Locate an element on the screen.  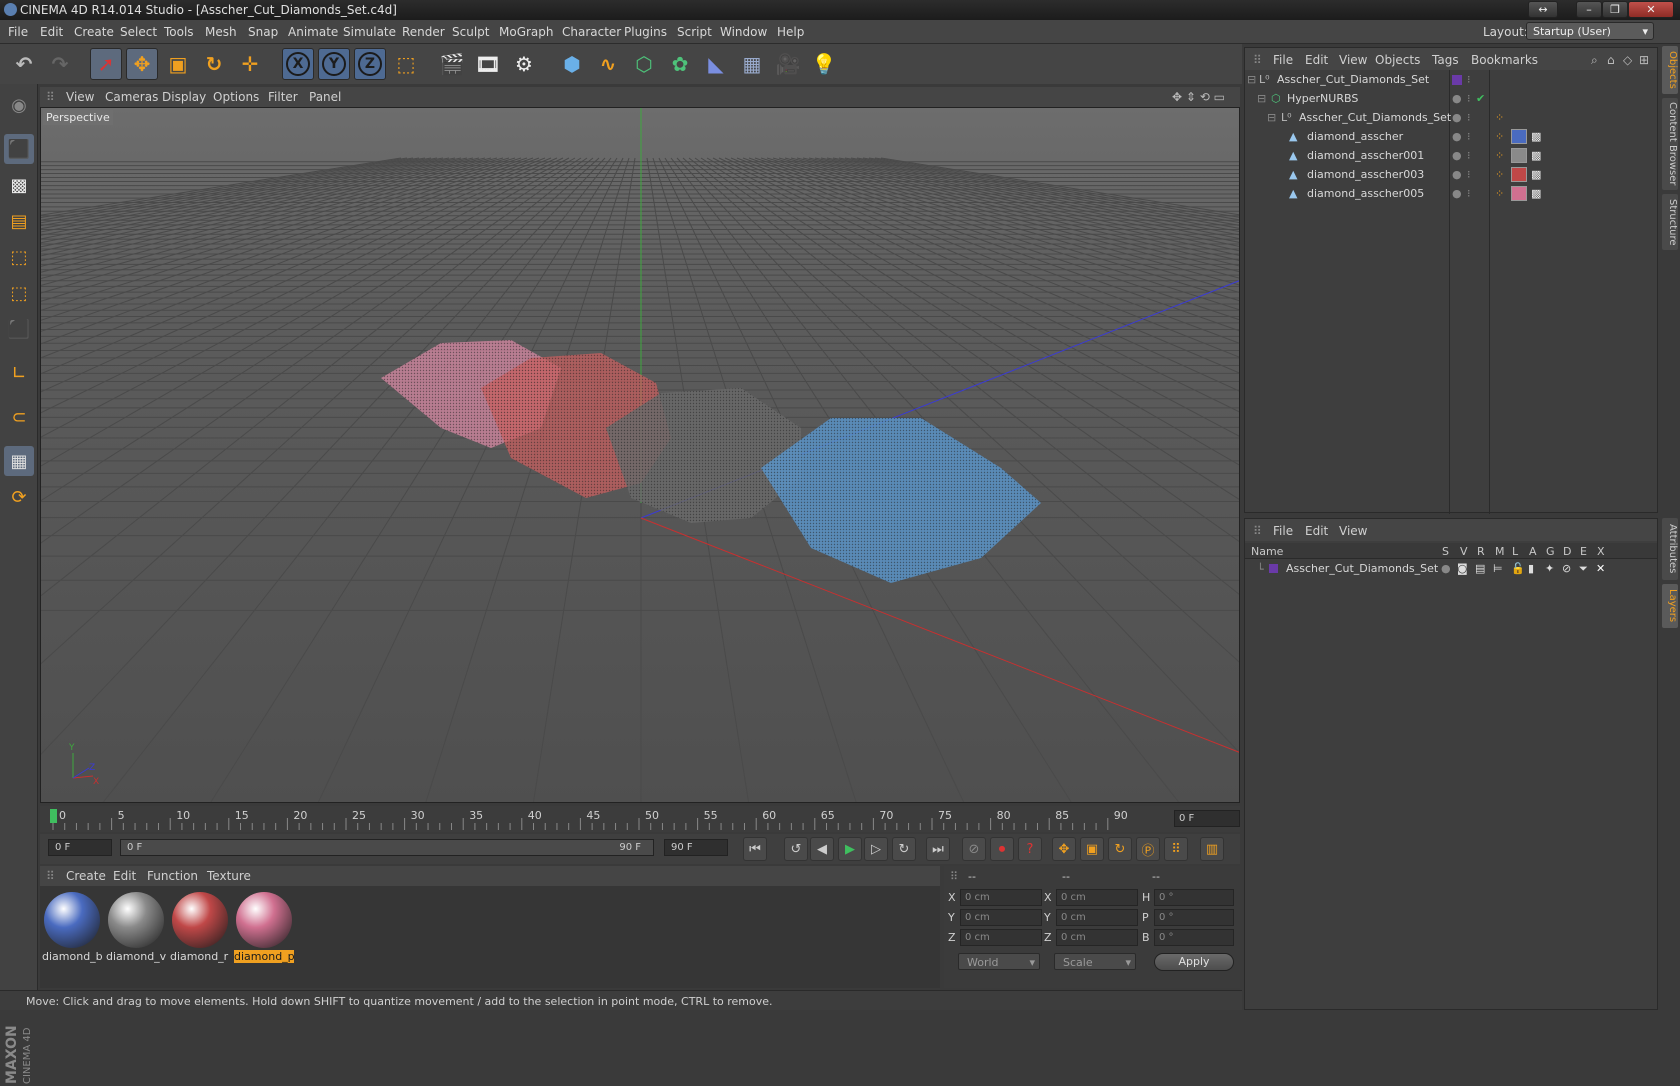
start-frame-field: 0 F is located at coordinates (80, 847).